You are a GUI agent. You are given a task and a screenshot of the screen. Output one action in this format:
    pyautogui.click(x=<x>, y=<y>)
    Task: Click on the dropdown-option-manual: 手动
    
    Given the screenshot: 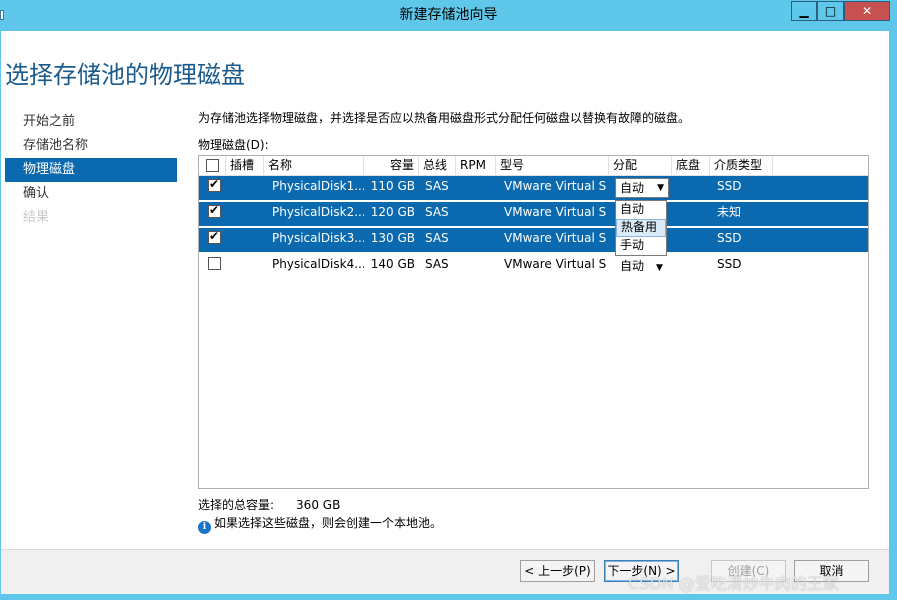 What is the action you would take?
    pyautogui.click(x=641, y=246)
    